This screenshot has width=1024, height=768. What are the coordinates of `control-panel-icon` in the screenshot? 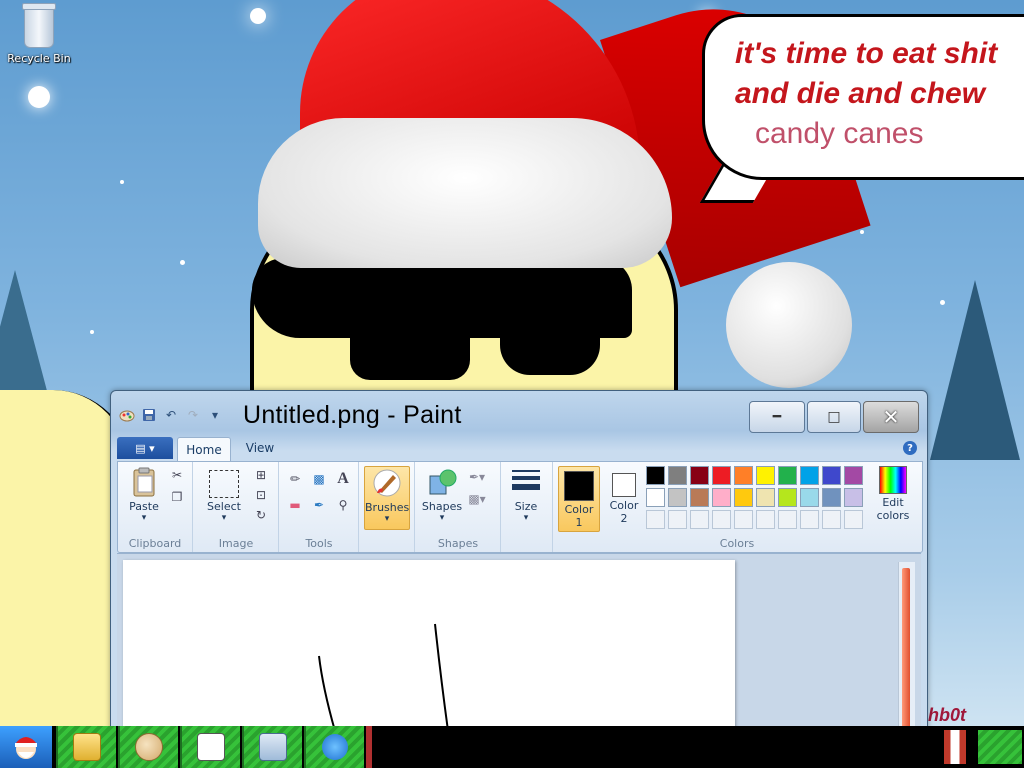 It's located at (273, 747).